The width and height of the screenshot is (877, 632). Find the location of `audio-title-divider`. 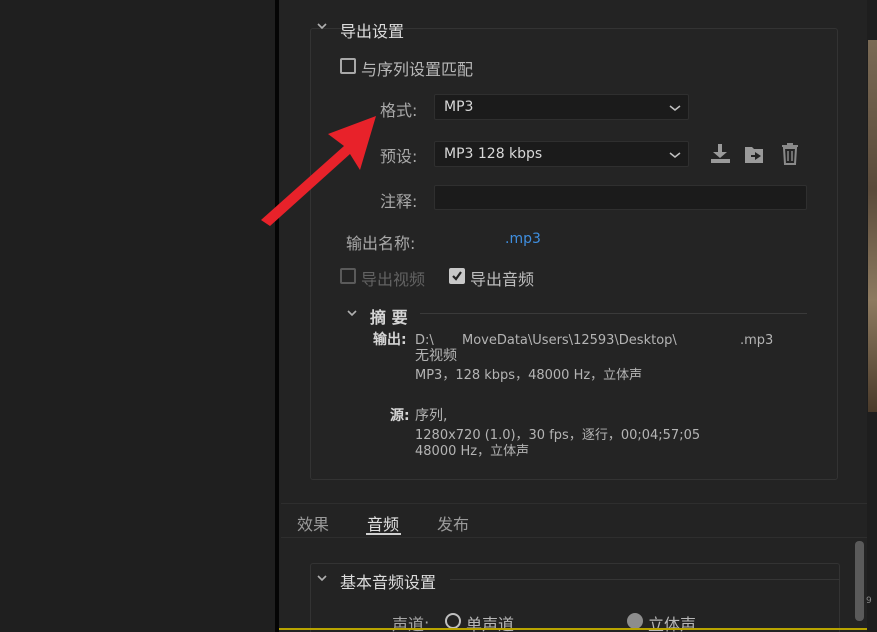

audio-title-divider is located at coordinates (645, 579).